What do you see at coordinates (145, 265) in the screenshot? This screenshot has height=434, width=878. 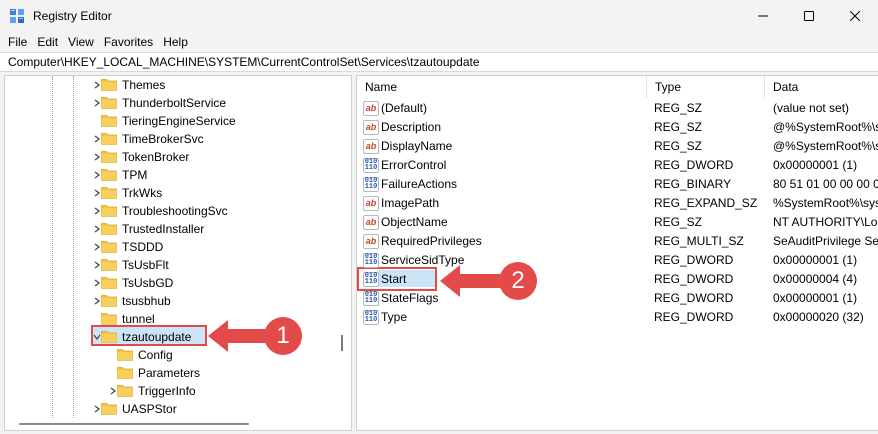 I see `tree-item-label: TsUsbFlt` at bounding box center [145, 265].